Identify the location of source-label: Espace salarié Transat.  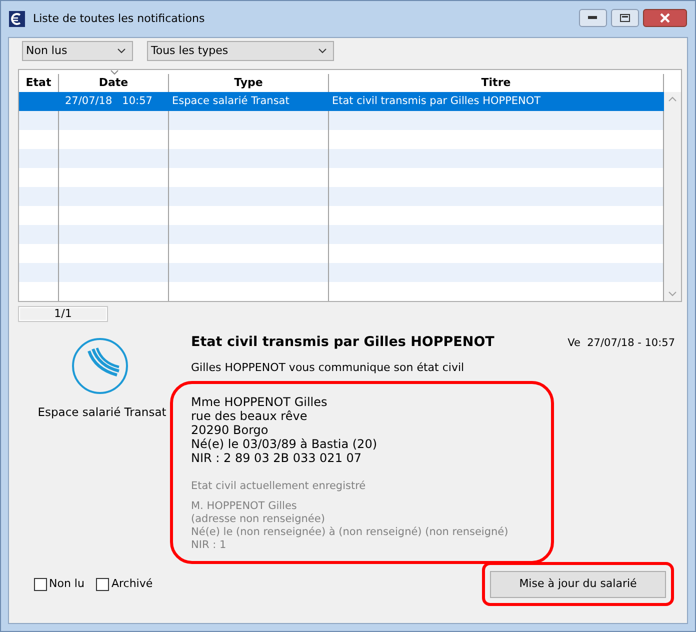
(101, 412).